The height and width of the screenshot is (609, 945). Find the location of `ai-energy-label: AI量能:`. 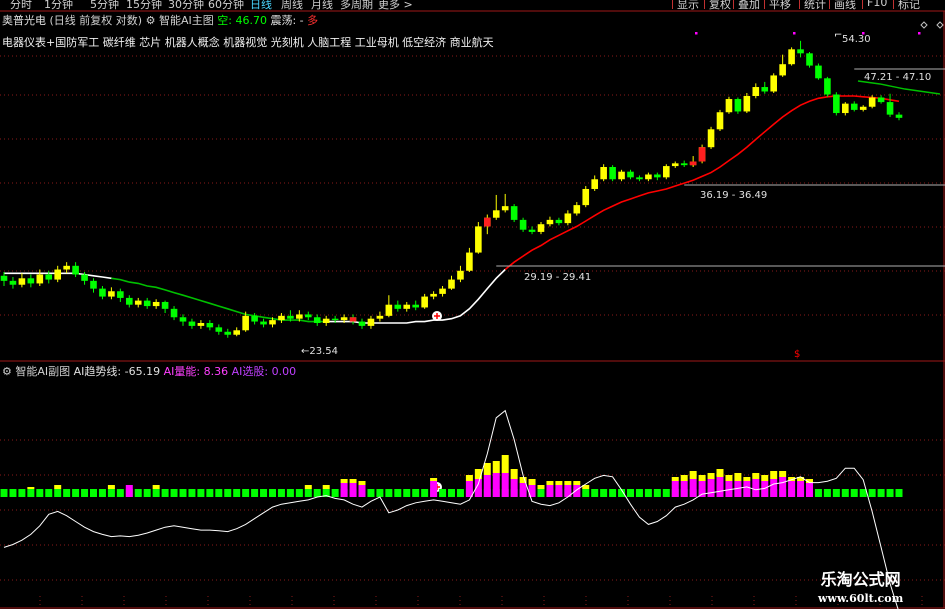

ai-energy-label: AI量能: is located at coordinates (182, 371).